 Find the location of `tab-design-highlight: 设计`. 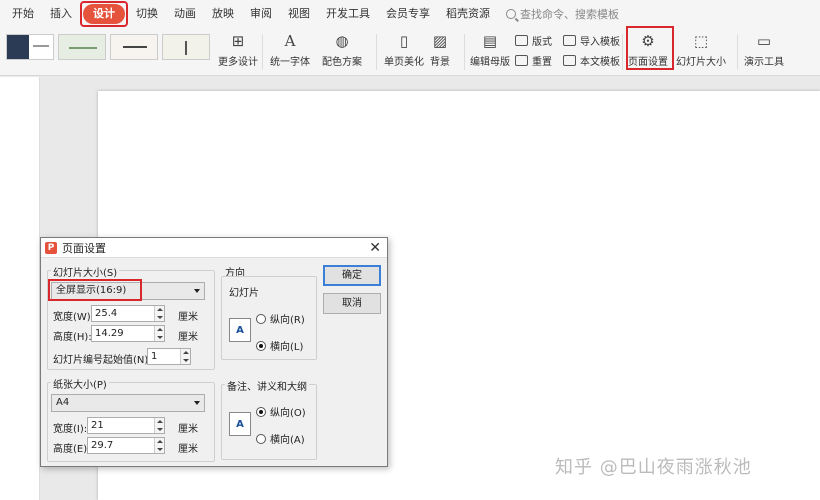

tab-design-highlight: 设计 is located at coordinates (104, 14).